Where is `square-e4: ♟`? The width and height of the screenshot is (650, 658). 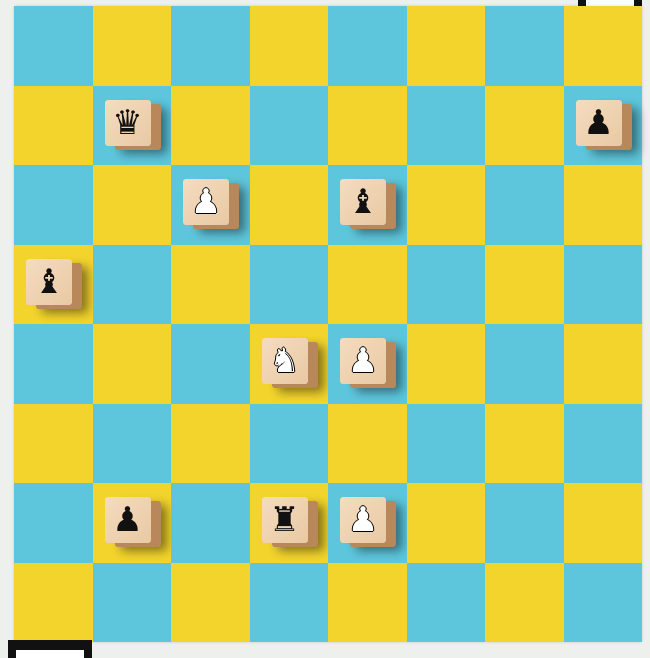 square-e4: ♟ is located at coordinates (367, 364).